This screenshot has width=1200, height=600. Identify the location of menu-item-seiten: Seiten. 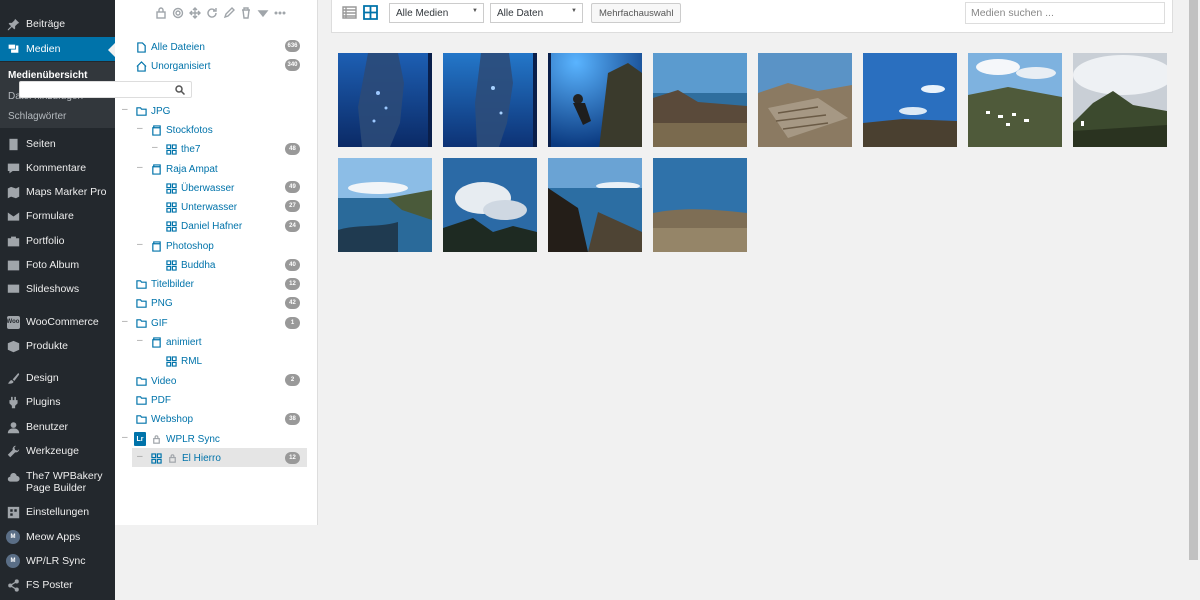
(57, 144).